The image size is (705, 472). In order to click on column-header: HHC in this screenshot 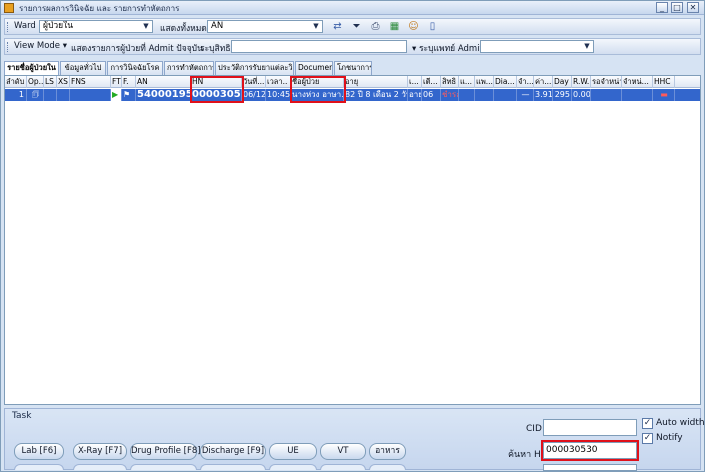, I will do `click(664, 82)`.